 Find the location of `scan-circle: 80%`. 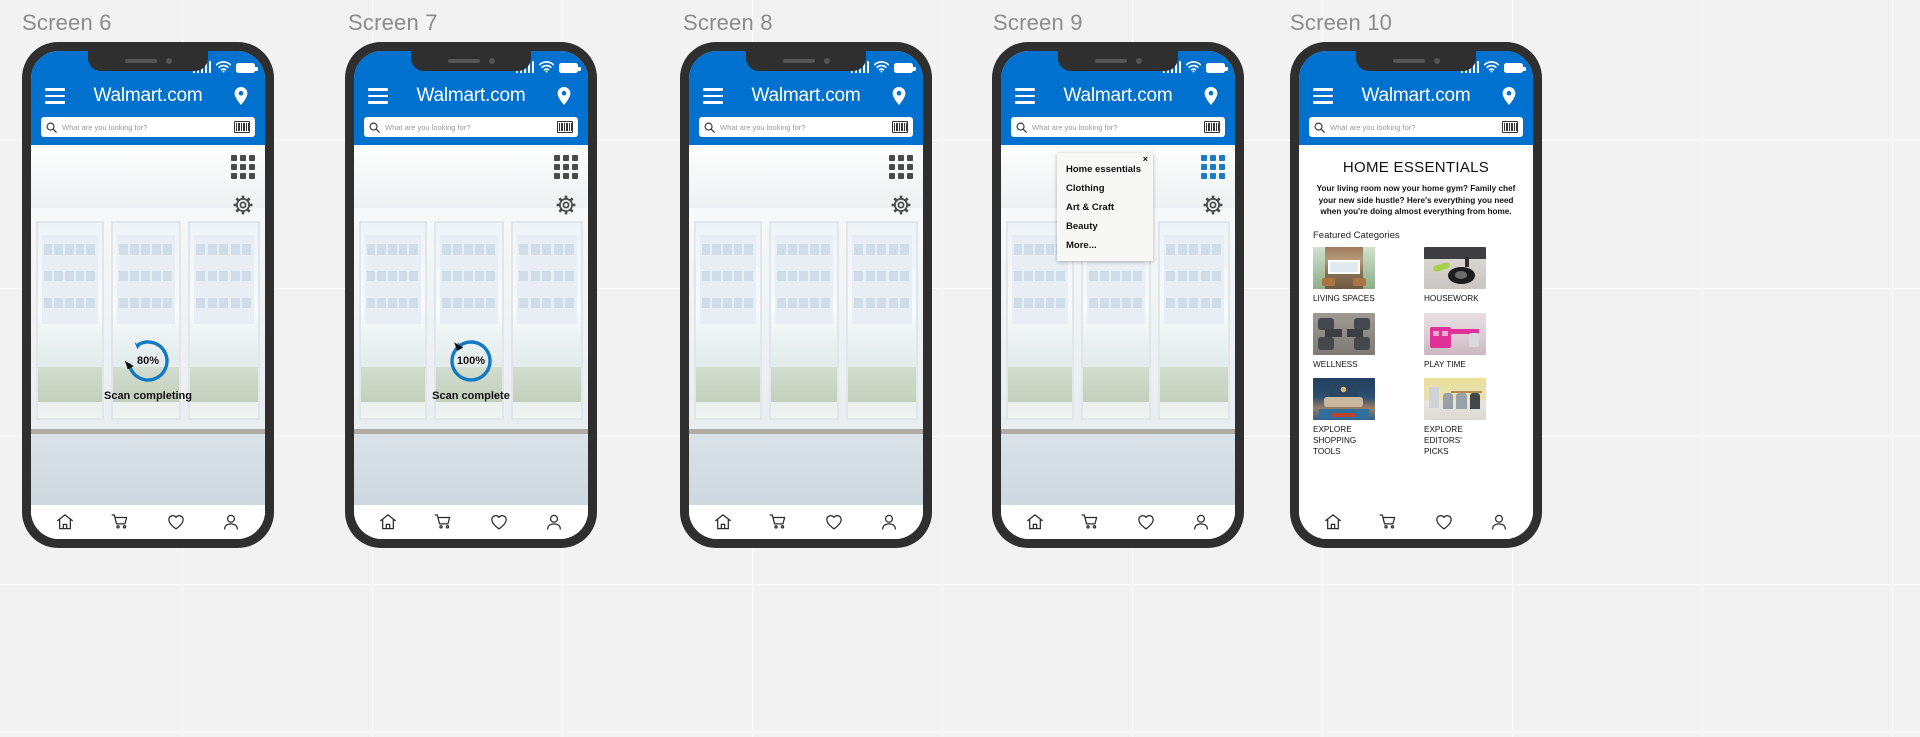

scan-circle: 80% is located at coordinates (148, 361).